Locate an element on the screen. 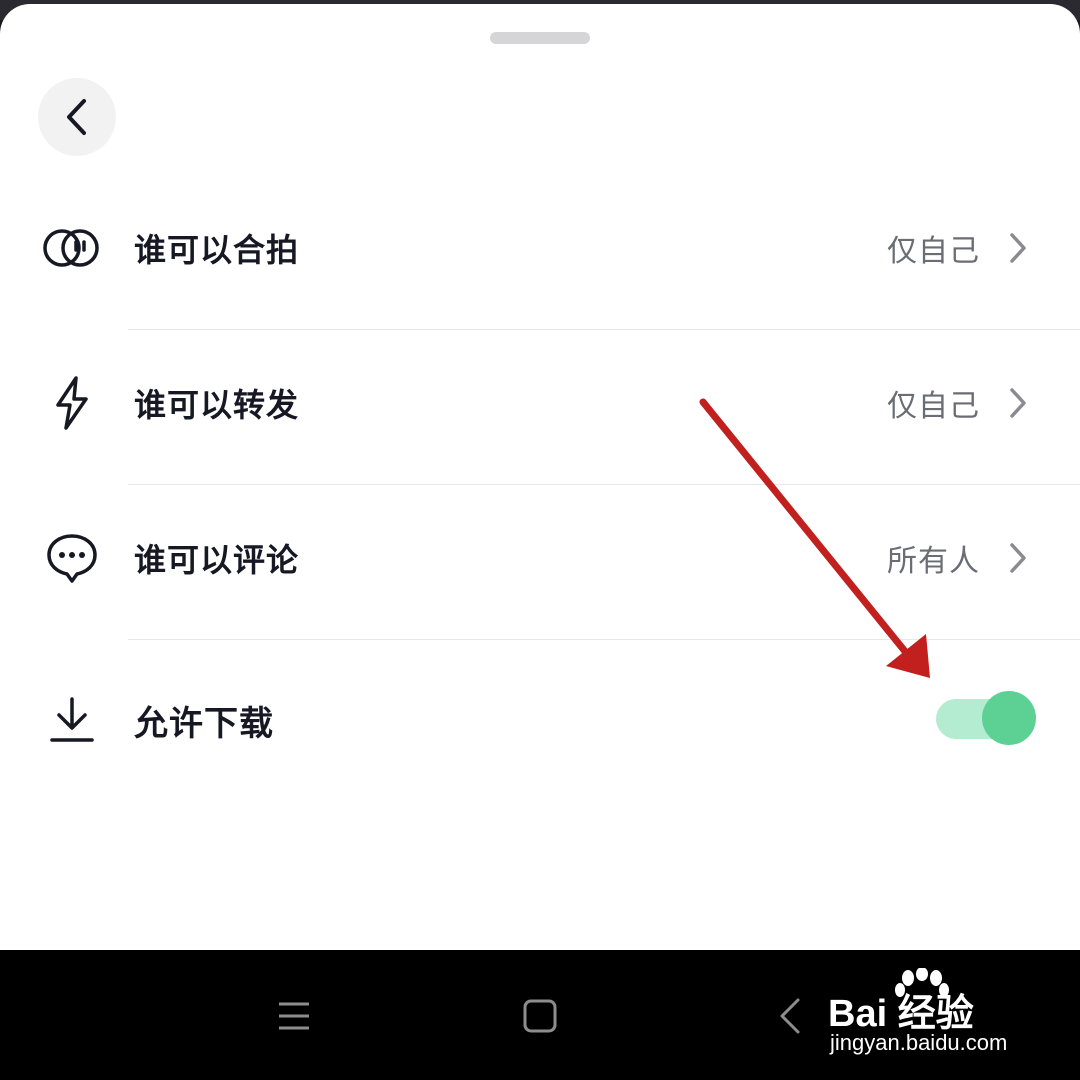 The height and width of the screenshot is (1080, 1080). comment-icon is located at coordinates (72, 558).